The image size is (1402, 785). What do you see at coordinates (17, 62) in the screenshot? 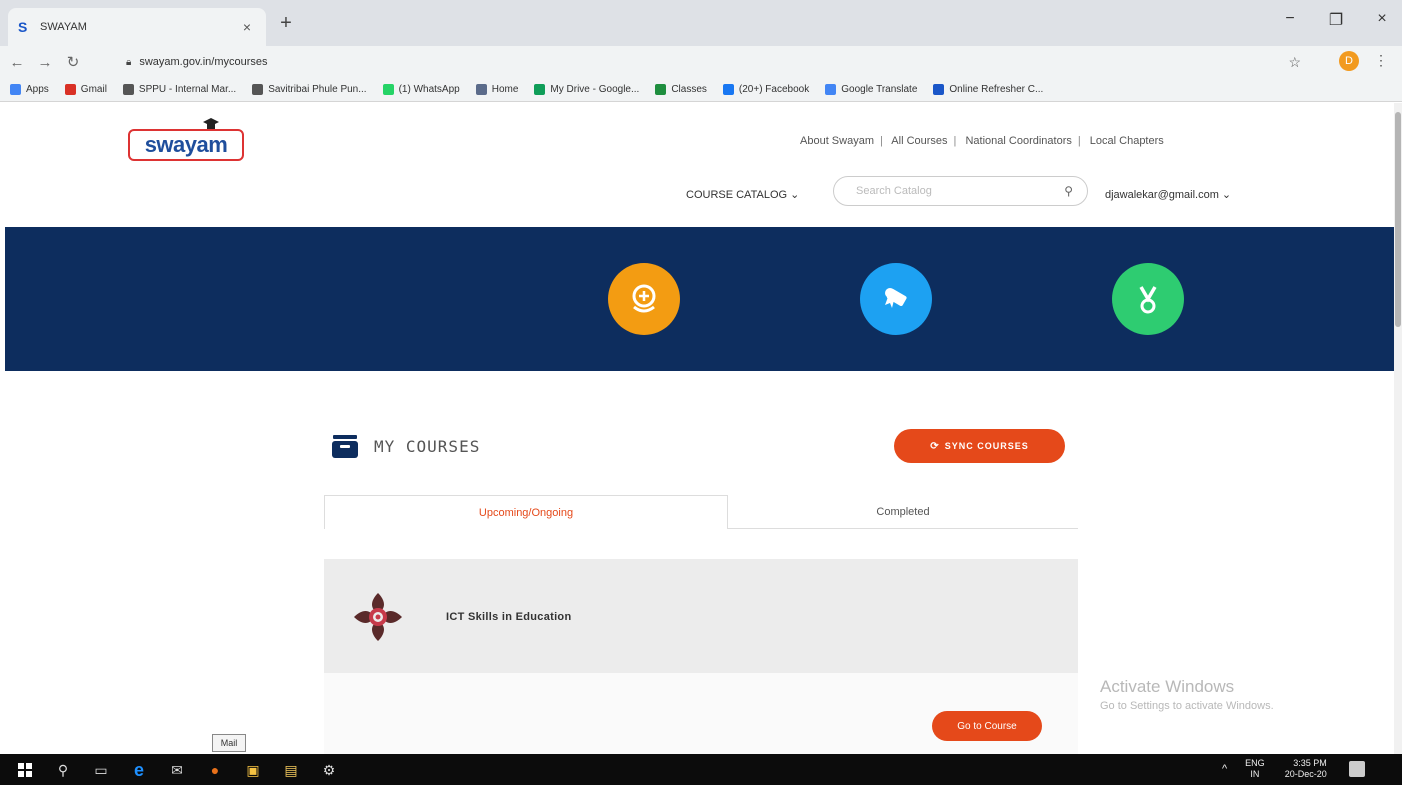
I see `back-arrow-icon: ←` at bounding box center [17, 62].